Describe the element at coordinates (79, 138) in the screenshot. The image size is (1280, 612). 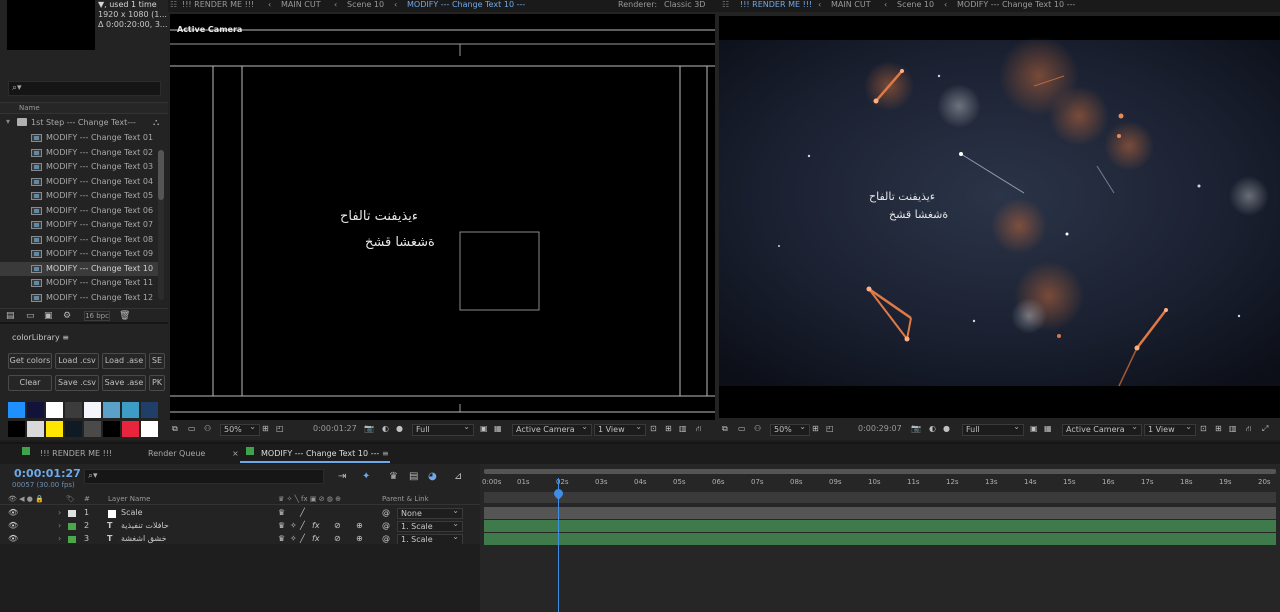
I see `project-item: MODIFY --- Change Text 01` at that location.